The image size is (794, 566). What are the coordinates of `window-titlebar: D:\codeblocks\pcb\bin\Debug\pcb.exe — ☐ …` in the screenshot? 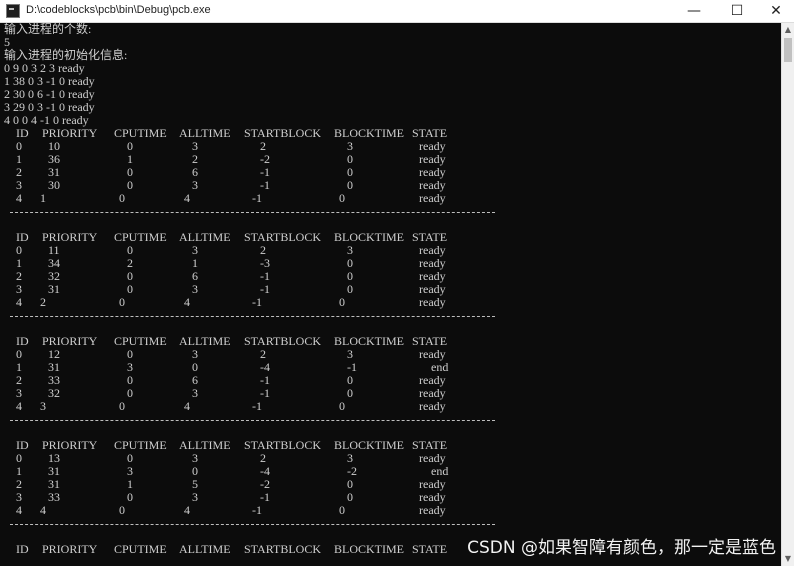 It's located at (397, 11).